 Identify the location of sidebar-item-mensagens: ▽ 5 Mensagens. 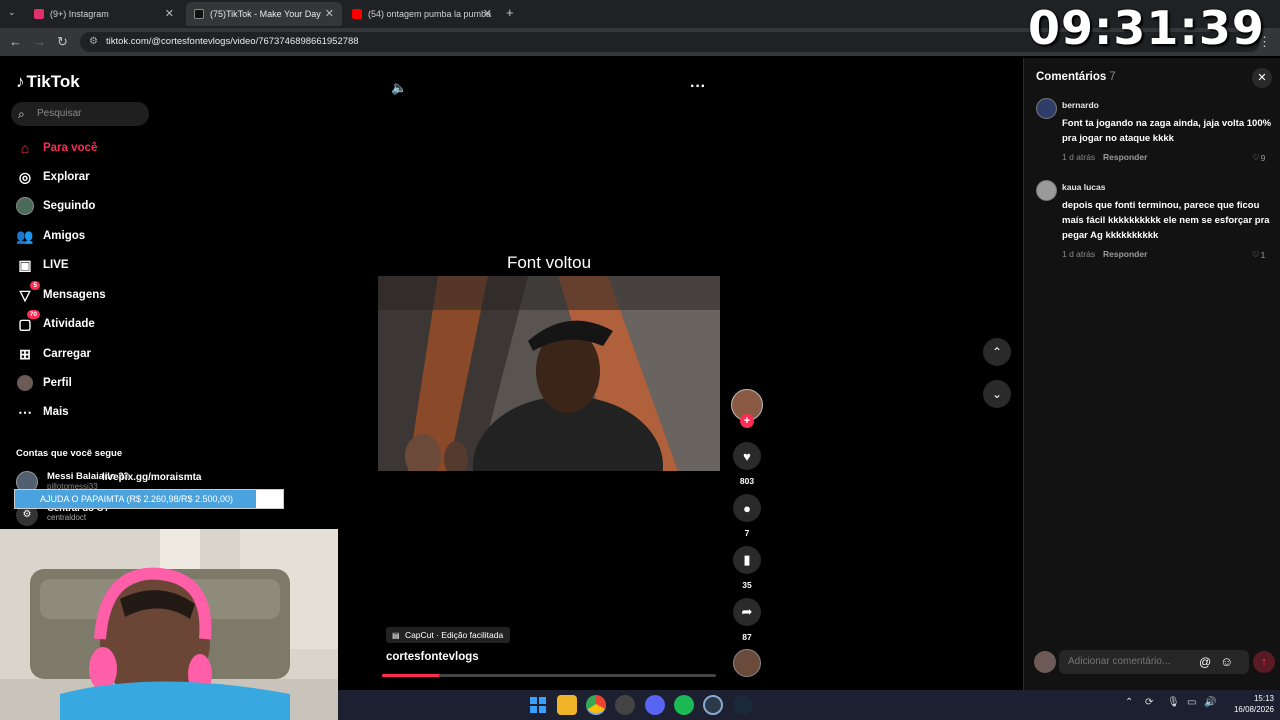
(61, 293).